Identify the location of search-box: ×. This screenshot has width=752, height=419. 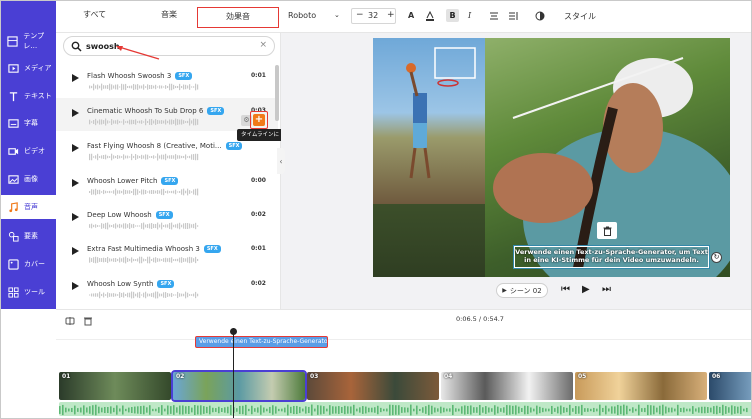
(169, 46).